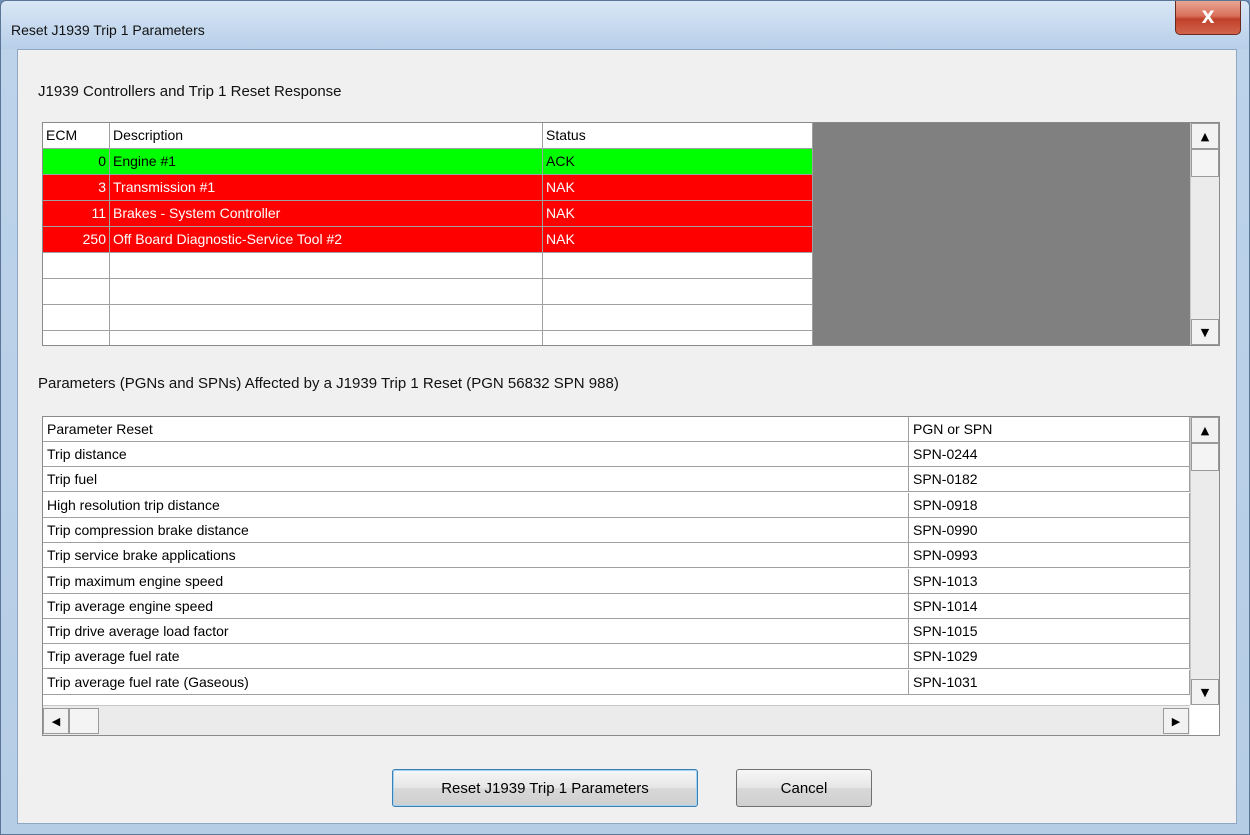 Image resolution: width=1250 pixels, height=835 pixels. I want to click on pgn-spn-cell: SPN-0990, so click(1049, 530).